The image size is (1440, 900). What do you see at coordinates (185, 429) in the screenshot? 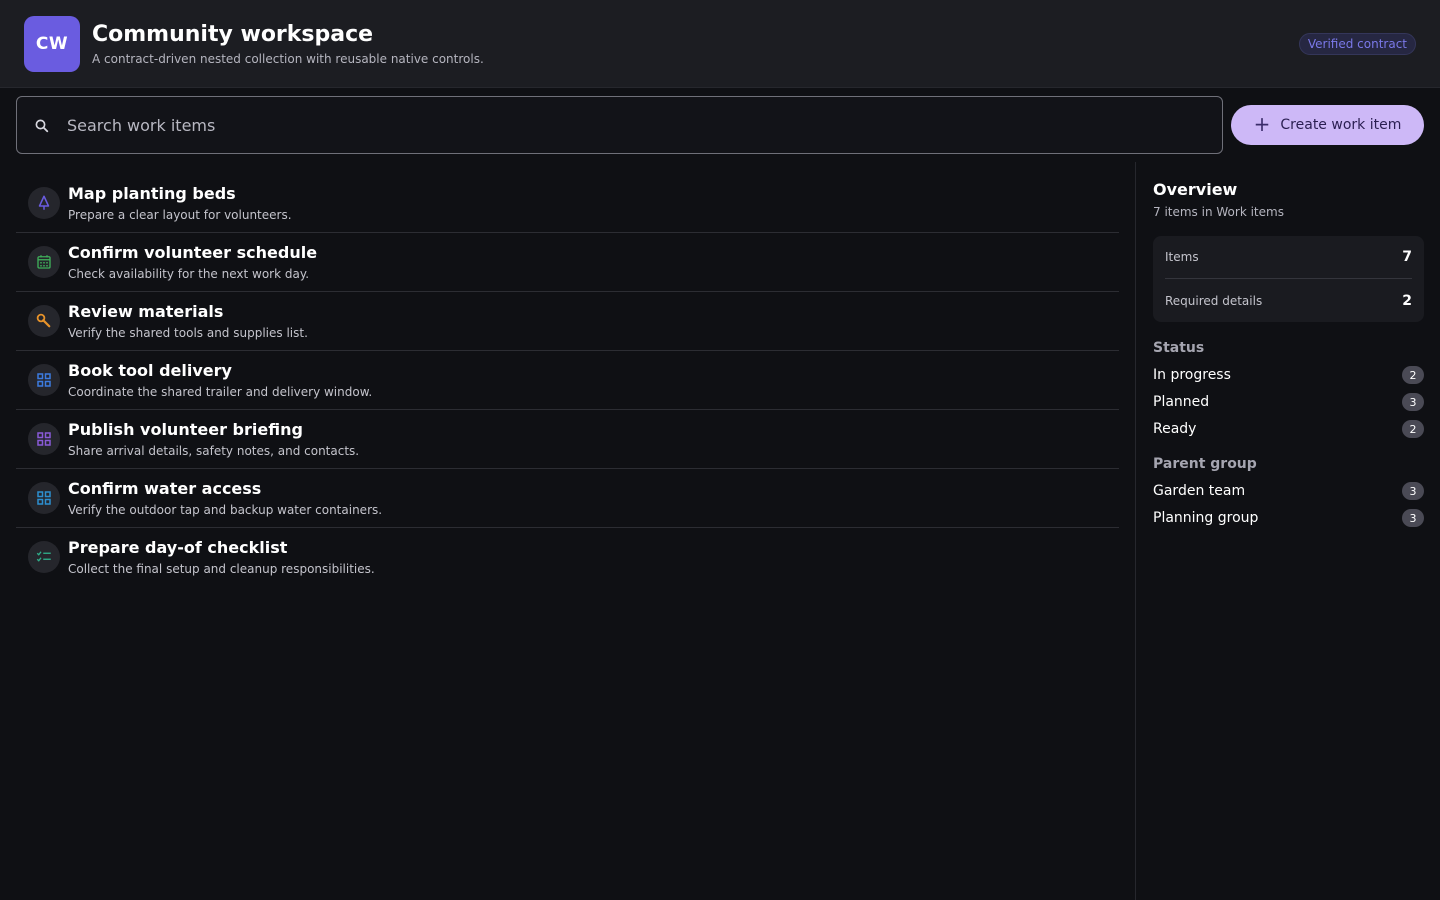
I see `item-title: Publish volunteer briefing` at bounding box center [185, 429].